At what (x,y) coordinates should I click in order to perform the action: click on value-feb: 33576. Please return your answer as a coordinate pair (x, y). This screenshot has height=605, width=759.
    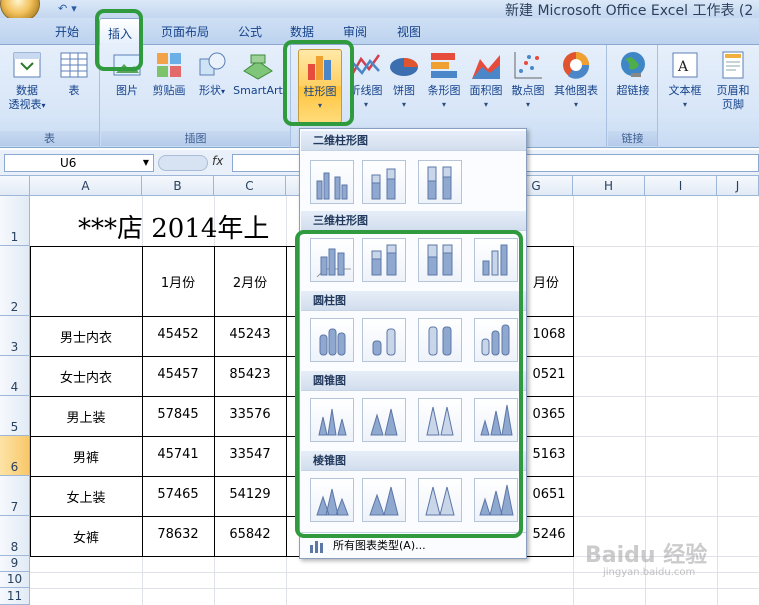
    Looking at the image, I should click on (250, 414).